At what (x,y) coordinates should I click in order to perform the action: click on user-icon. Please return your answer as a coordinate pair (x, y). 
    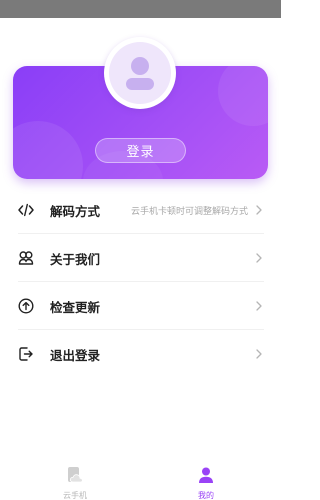
    Looking at the image, I should click on (206, 477).